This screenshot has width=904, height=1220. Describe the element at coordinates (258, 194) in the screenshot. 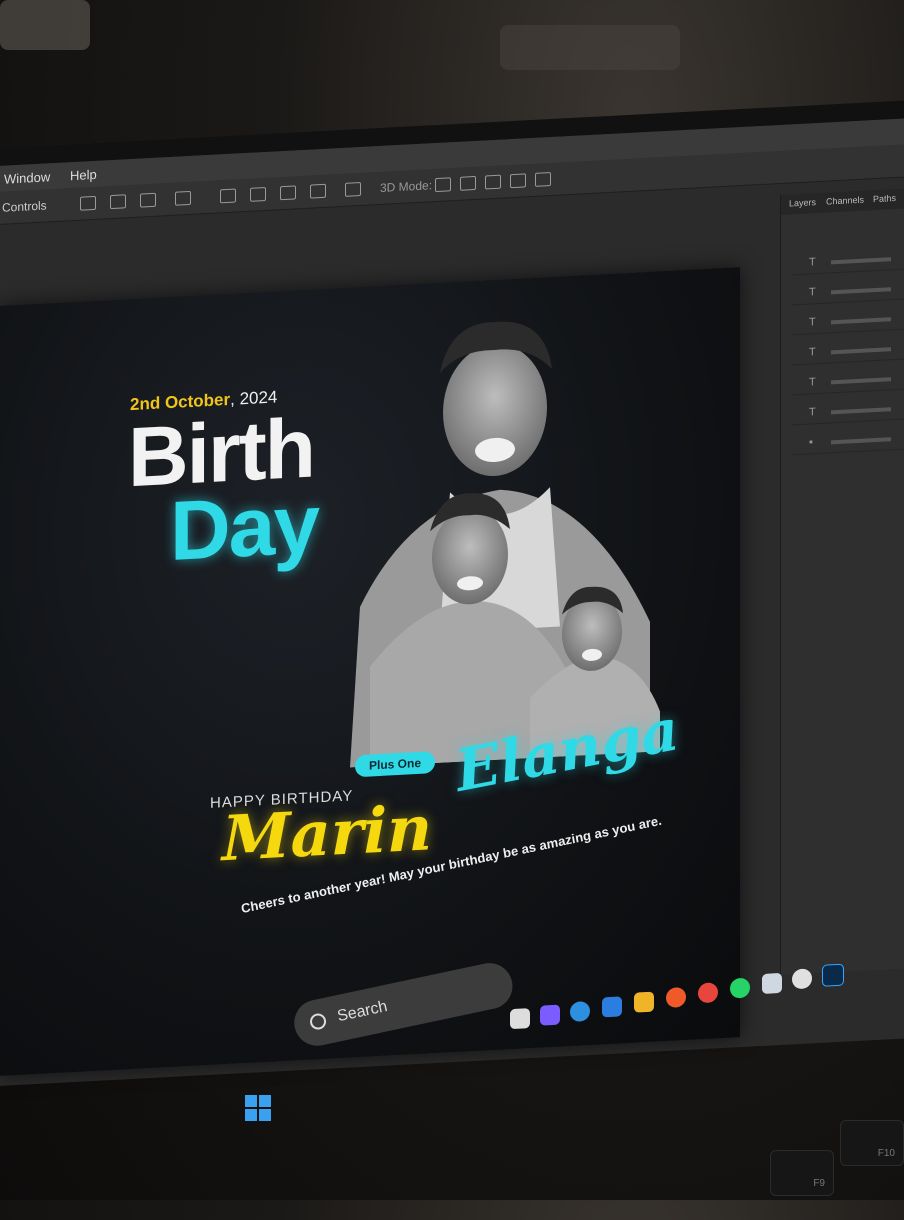

I see `align-middle-icon` at that location.